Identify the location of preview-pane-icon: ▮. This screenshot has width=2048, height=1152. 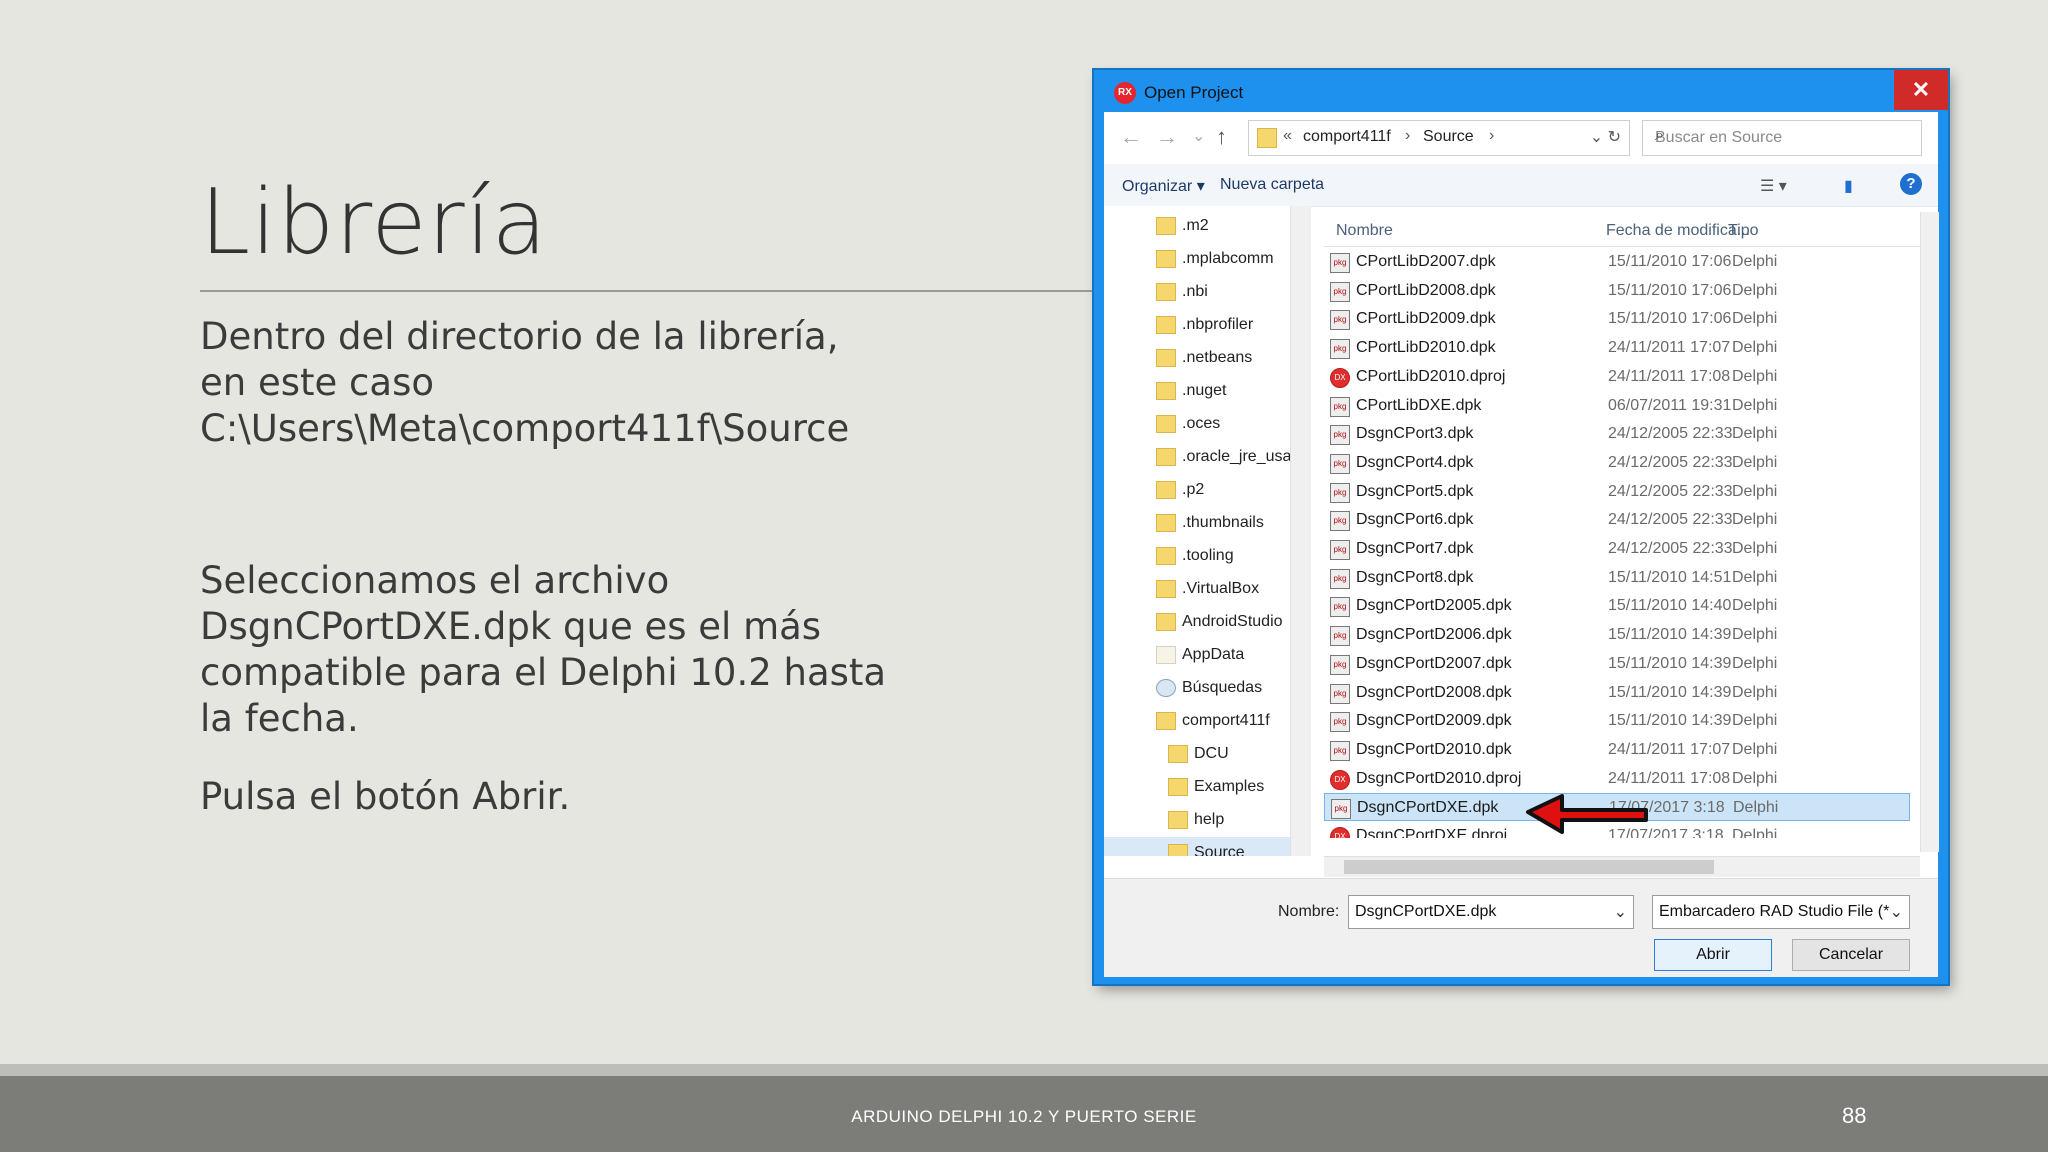
(1848, 186).